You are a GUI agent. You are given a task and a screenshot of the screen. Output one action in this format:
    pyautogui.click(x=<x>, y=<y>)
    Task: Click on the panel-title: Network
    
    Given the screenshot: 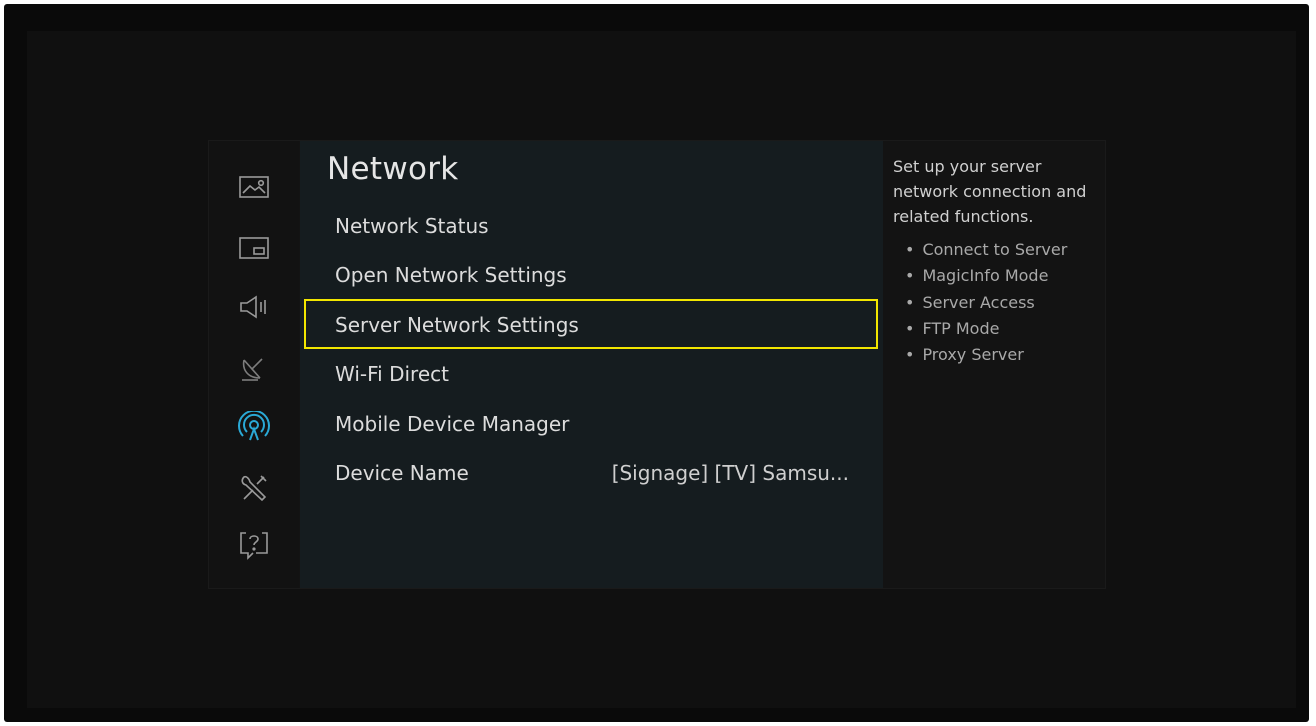 What is the action you would take?
    pyautogui.click(x=393, y=169)
    